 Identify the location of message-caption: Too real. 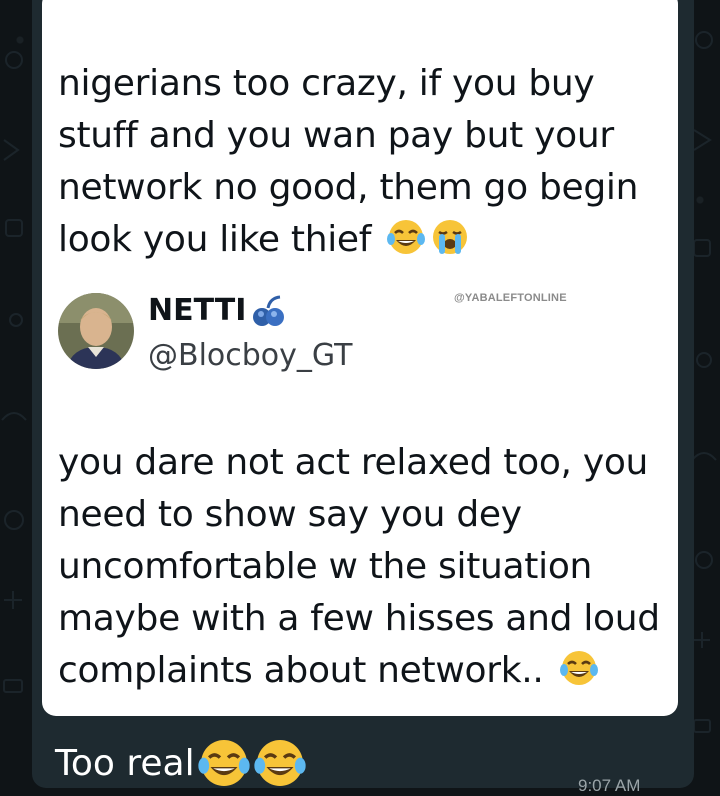
(181, 763).